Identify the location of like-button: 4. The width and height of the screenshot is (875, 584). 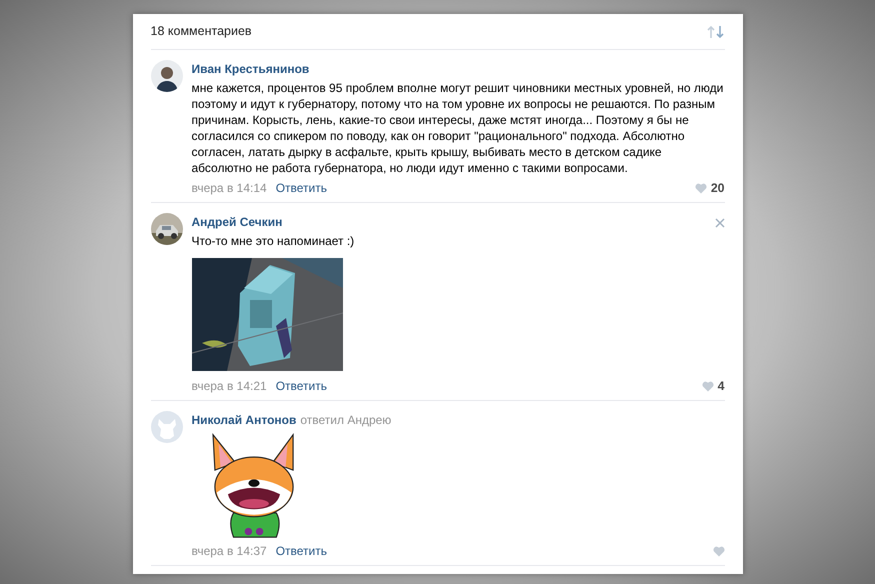
(713, 386).